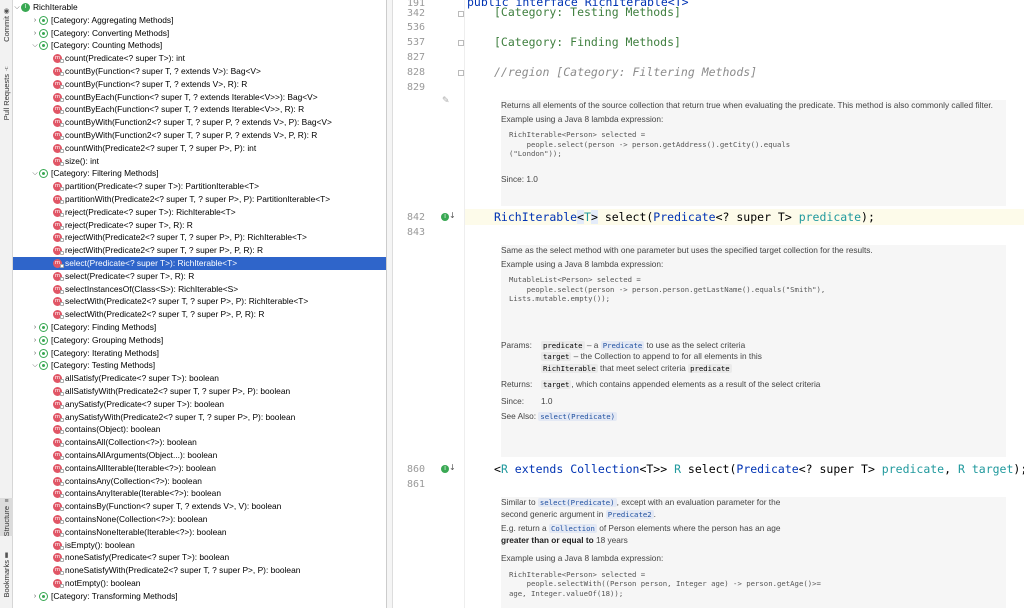 The height and width of the screenshot is (608, 1024). I want to click on tree-node-label: [Category: Iterating Methods], so click(105, 352).